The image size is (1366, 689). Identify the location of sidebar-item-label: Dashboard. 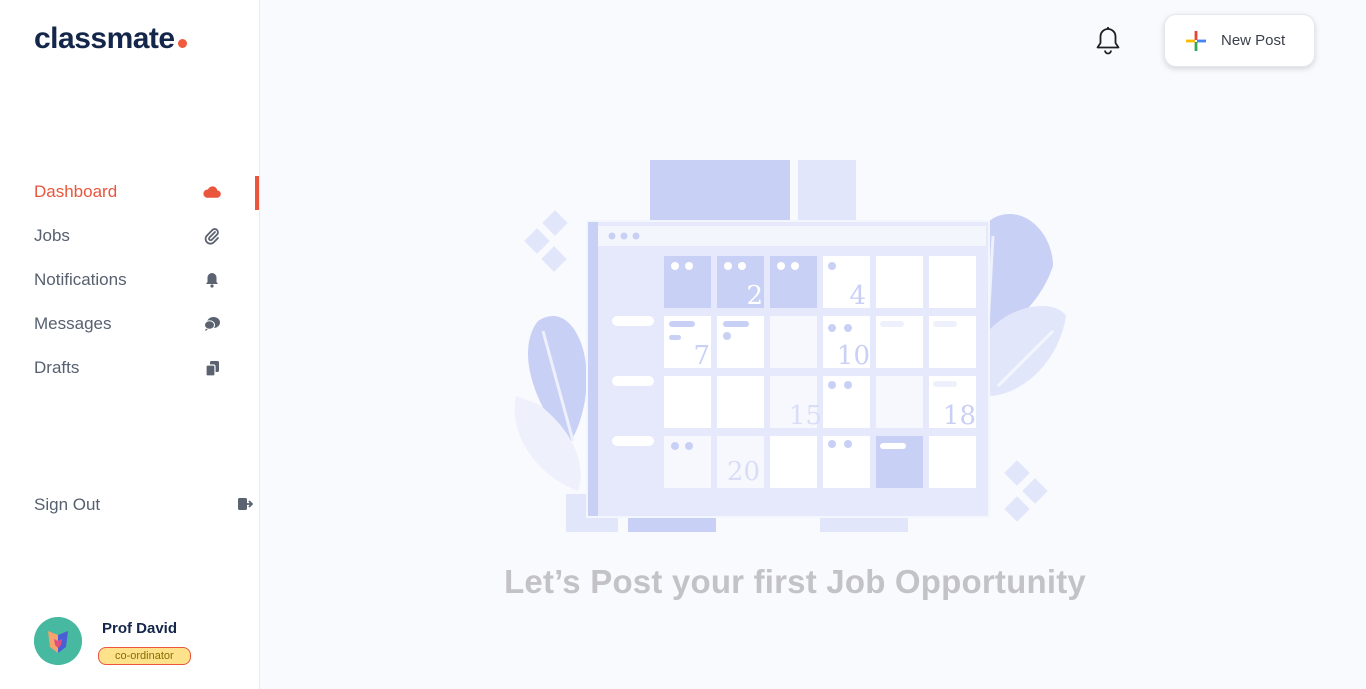
(76, 191).